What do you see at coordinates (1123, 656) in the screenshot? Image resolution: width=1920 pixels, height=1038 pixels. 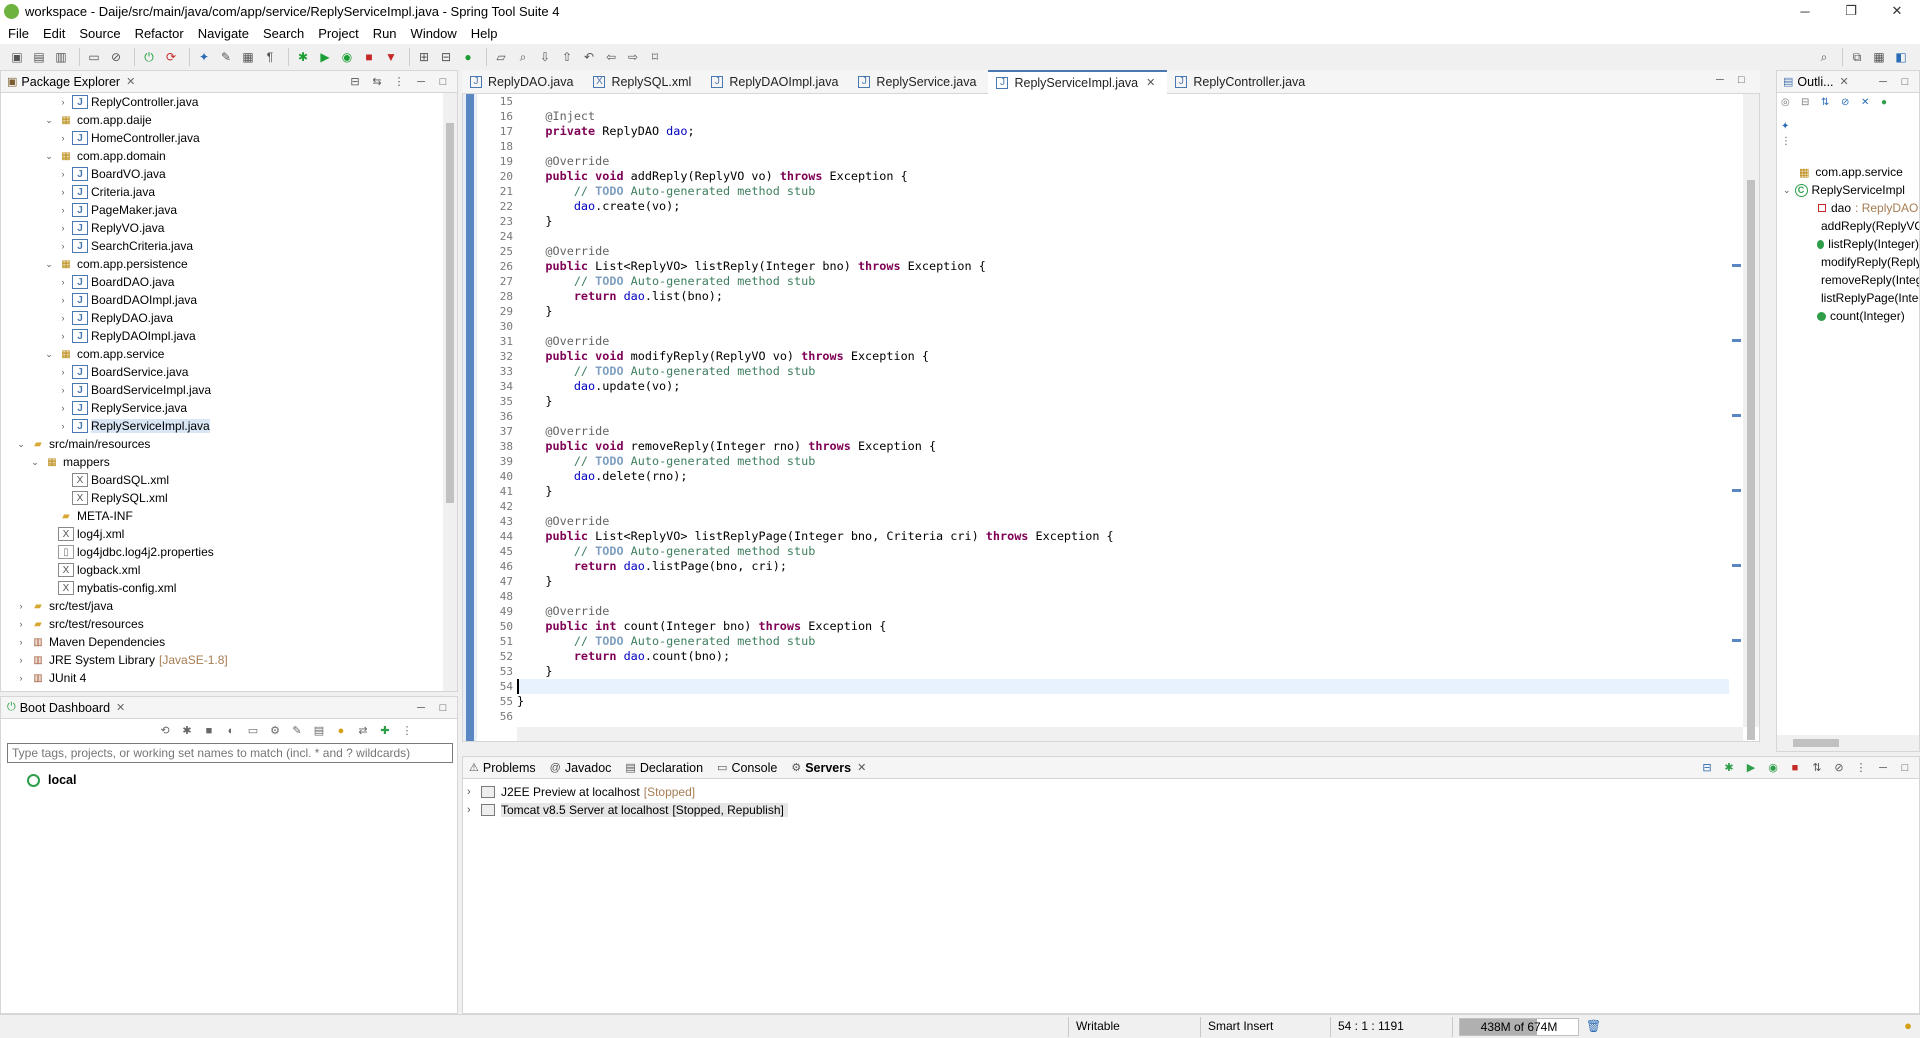 I see `code-line: return dao.count(bno);` at bounding box center [1123, 656].